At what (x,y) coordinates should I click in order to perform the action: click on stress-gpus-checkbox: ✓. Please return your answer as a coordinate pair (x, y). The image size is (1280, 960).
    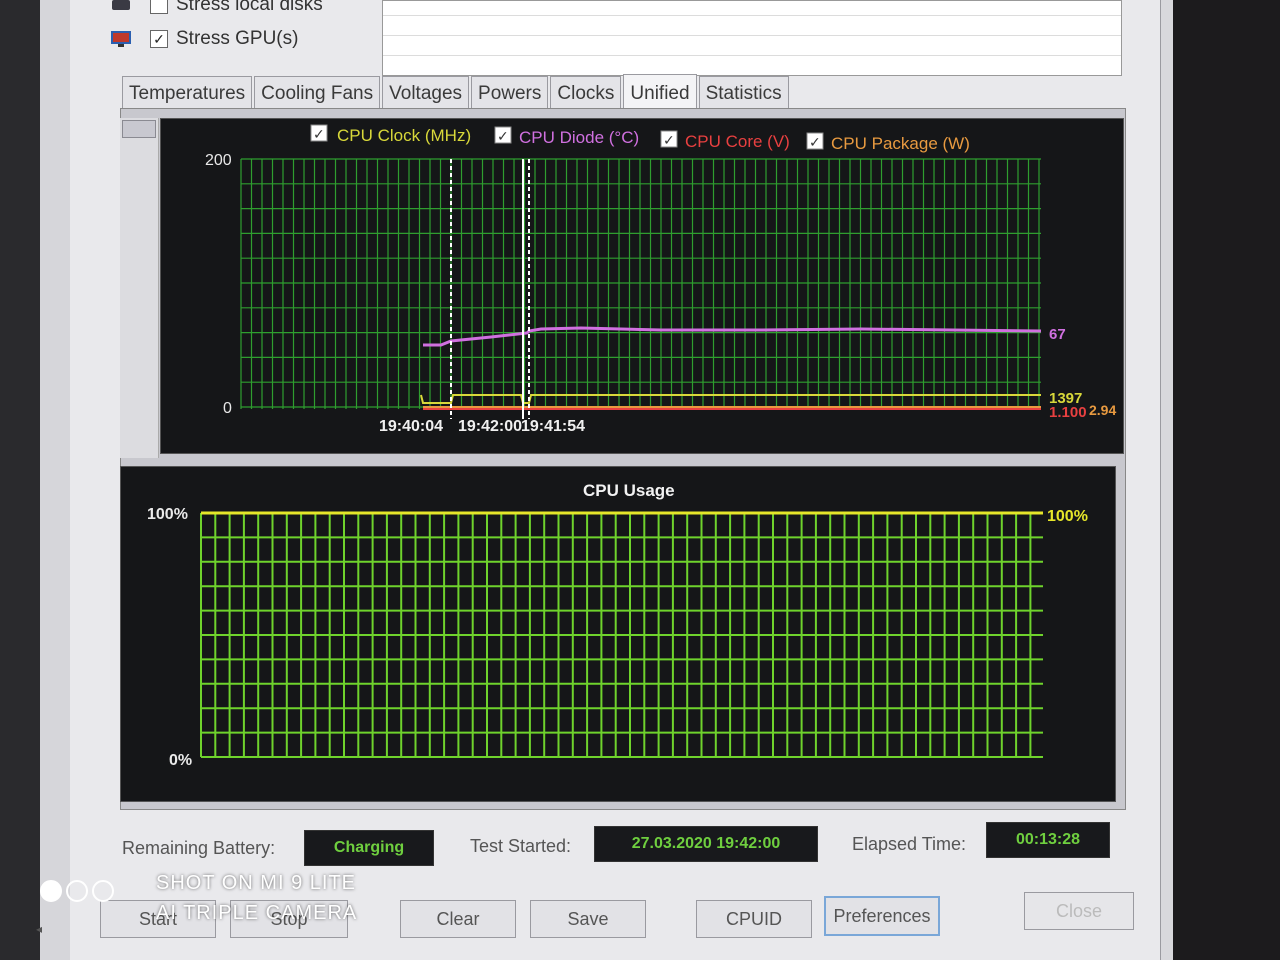
    Looking at the image, I should click on (159, 39).